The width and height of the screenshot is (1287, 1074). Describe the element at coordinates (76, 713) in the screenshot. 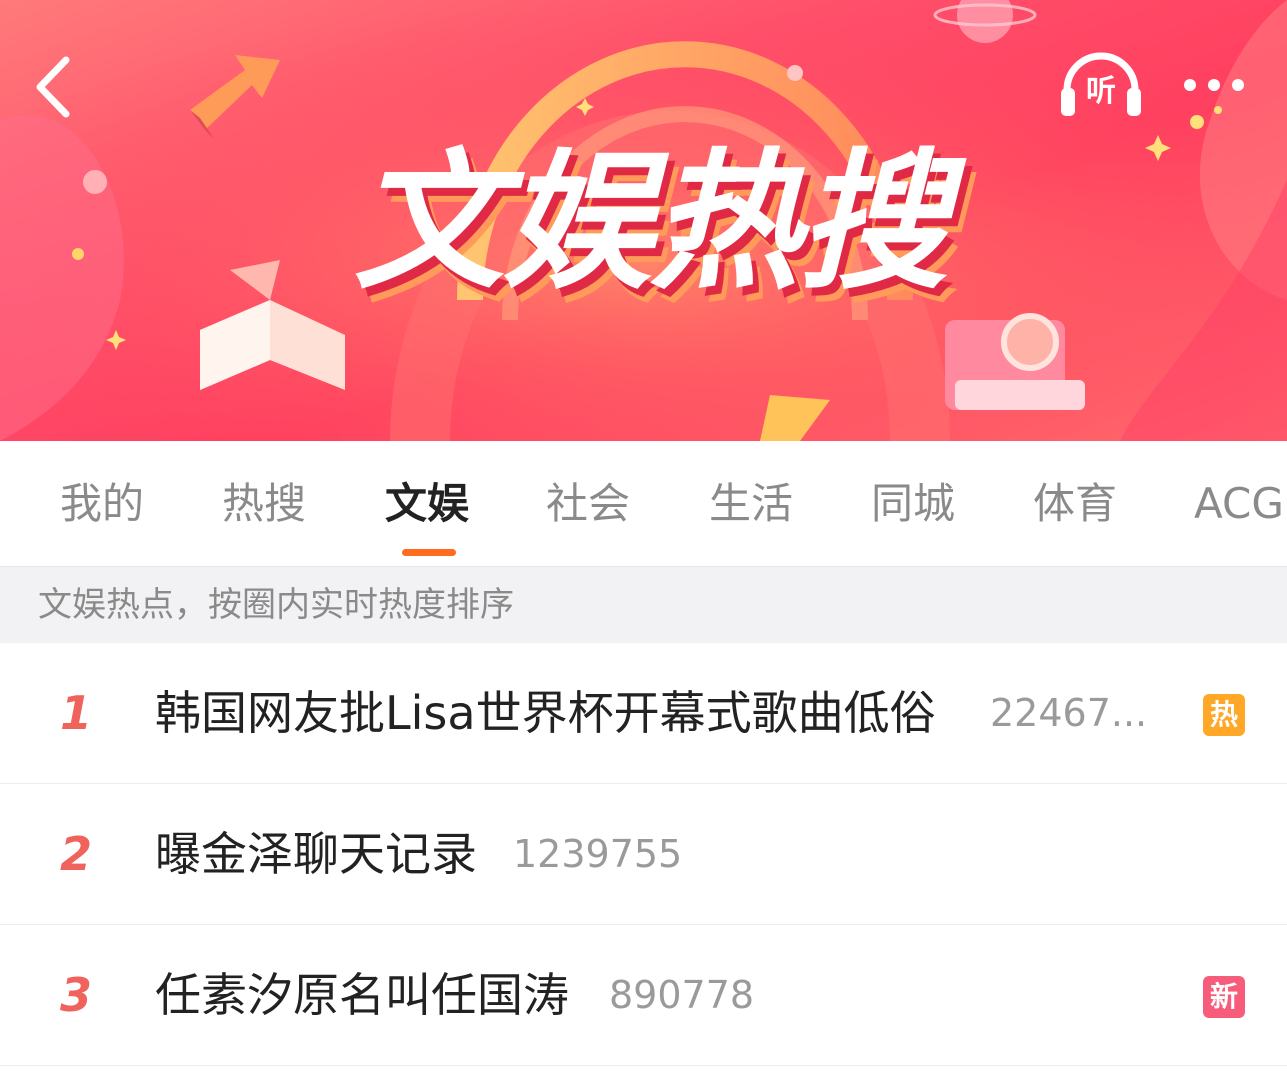

I see `rank-number: 1` at that location.